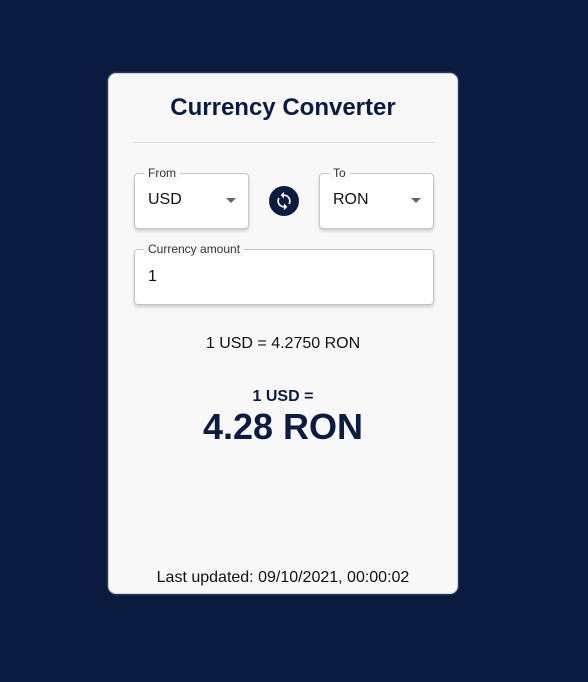  I want to click on to-label: To, so click(339, 173).